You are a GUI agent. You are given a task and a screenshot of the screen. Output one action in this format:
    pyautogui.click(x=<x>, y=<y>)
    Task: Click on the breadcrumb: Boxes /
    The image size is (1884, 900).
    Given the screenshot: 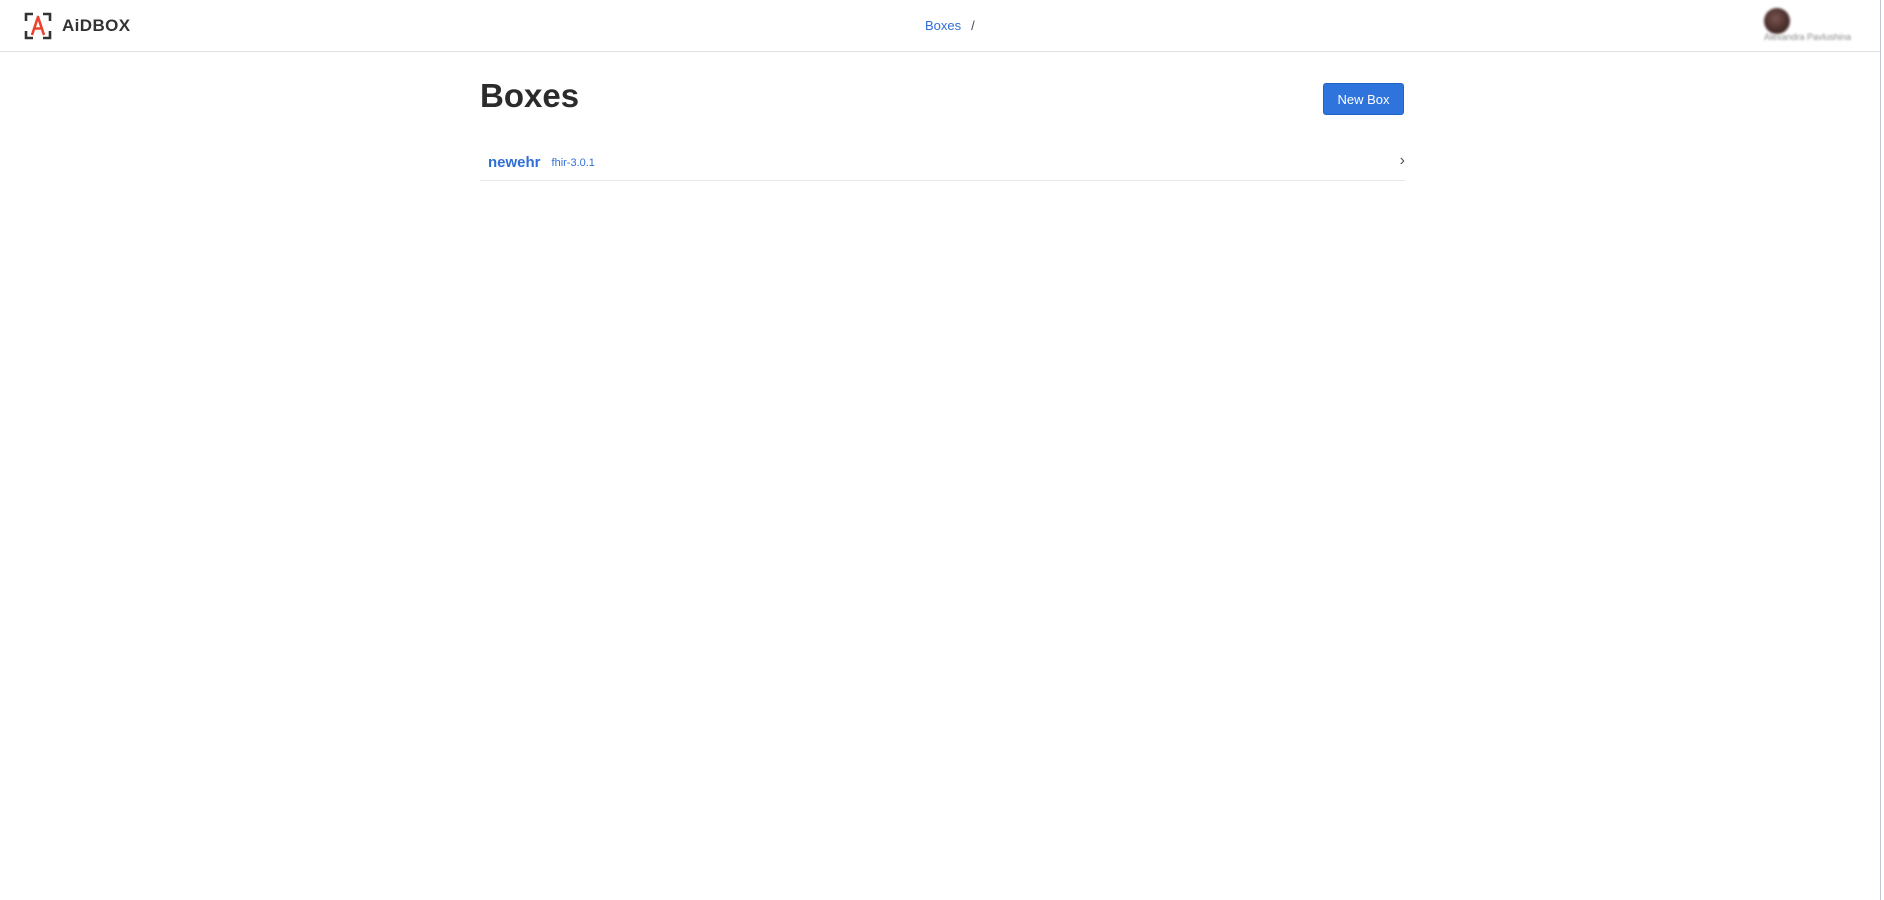 What is the action you would take?
    pyautogui.click(x=950, y=25)
    